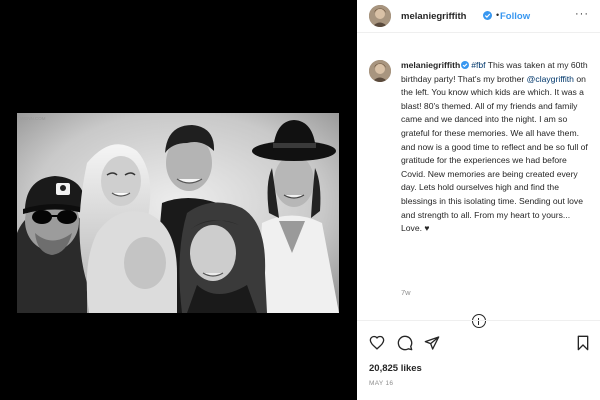 This screenshot has width=600, height=400. What do you see at coordinates (381, 383) in the screenshot?
I see `post-date: MAY 16` at bounding box center [381, 383].